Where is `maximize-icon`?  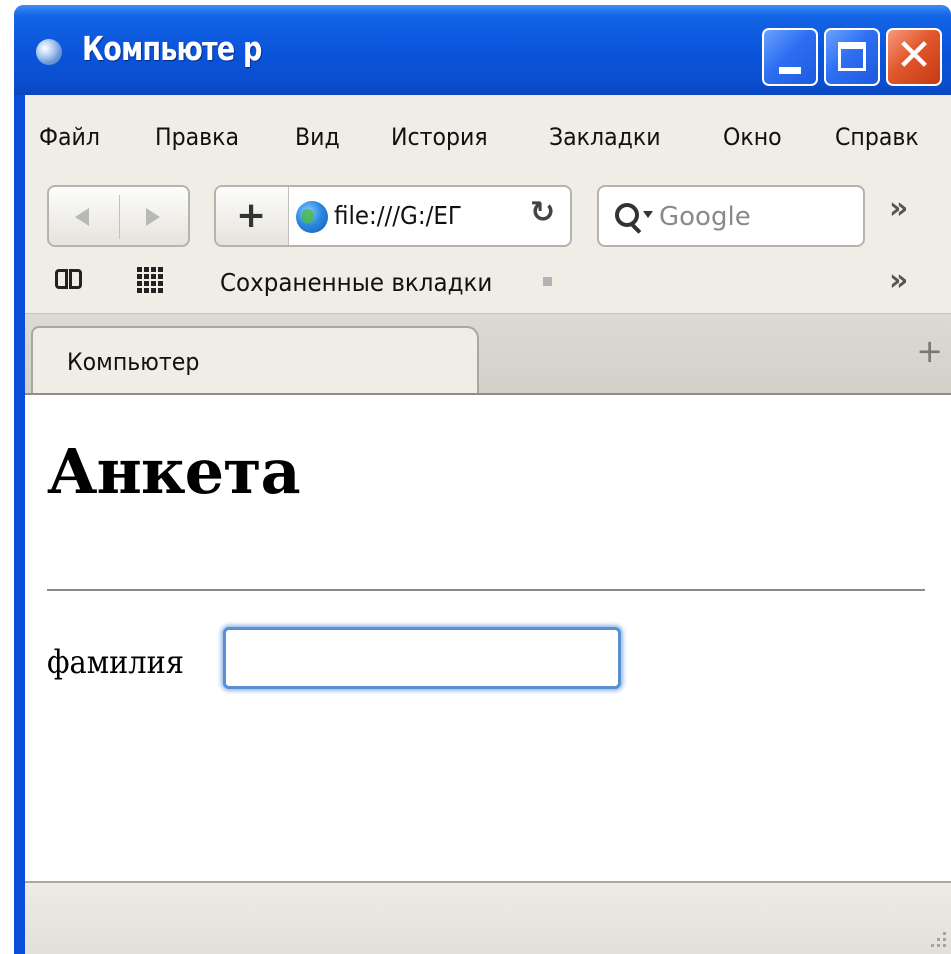 maximize-icon is located at coordinates (852, 56).